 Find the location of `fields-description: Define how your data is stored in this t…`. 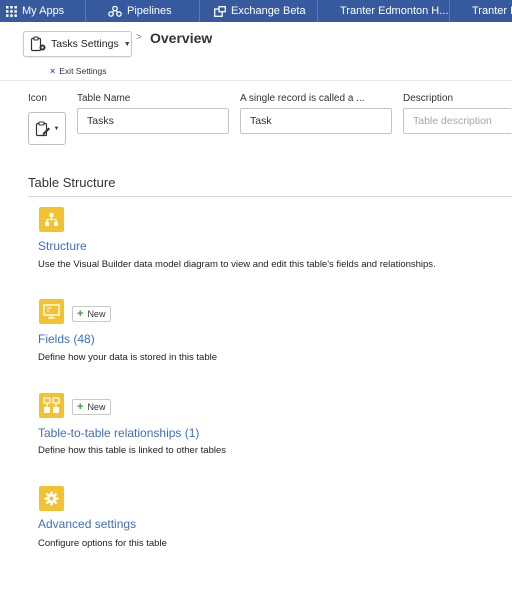

fields-description: Define how your data is stored in this t… is located at coordinates (128, 357).